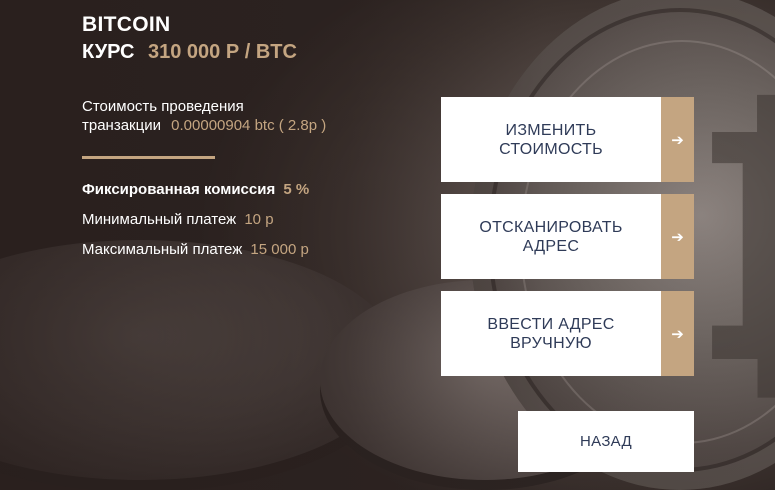 This screenshot has width=775, height=490. What do you see at coordinates (551, 324) in the screenshot?
I see `button-label-line1: ВВЕСТИ АДРЕС` at bounding box center [551, 324].